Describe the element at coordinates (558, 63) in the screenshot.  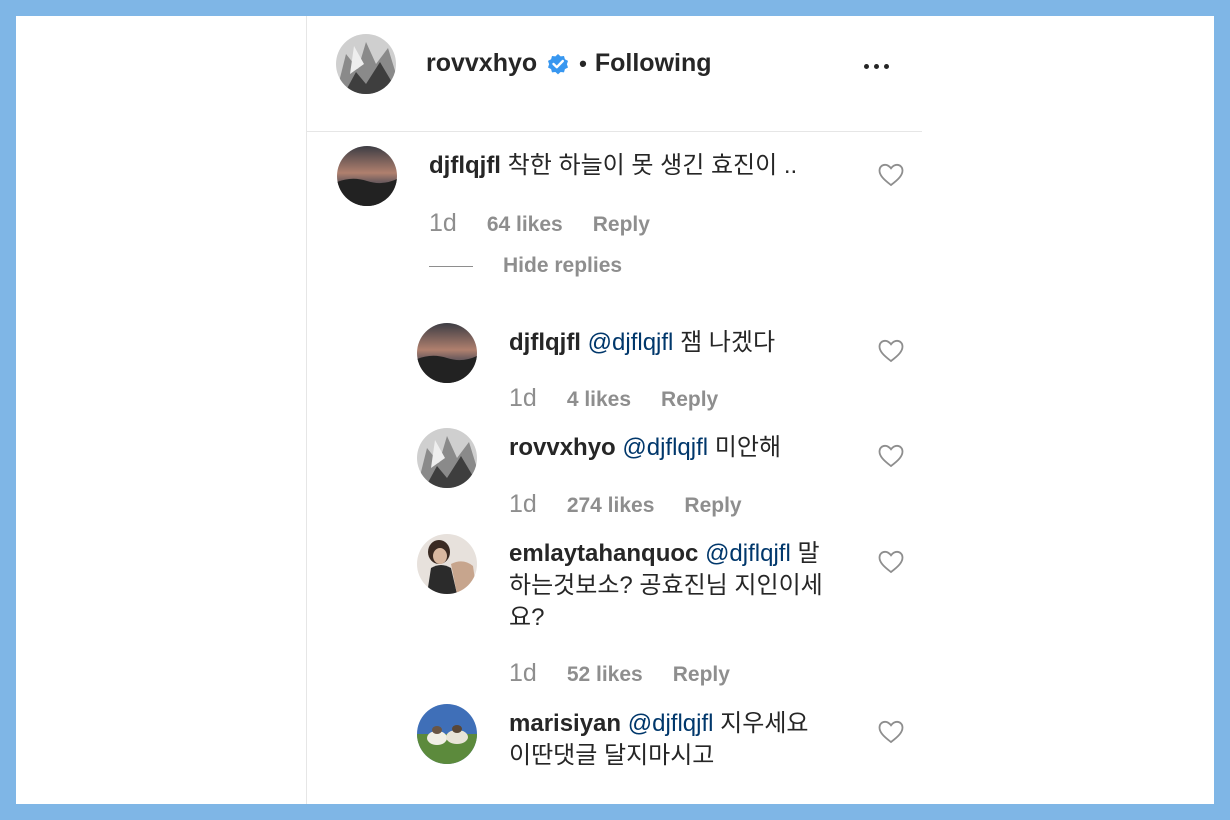
I see `verified-badge-icon` at that location.